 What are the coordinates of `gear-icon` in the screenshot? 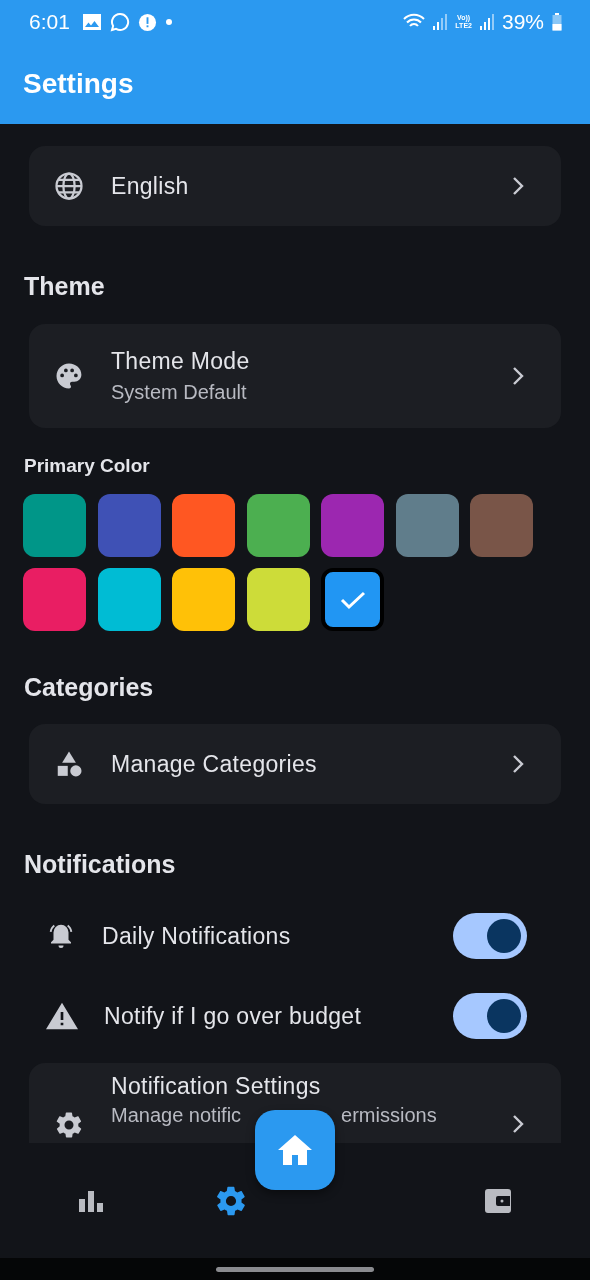 It's located at (69, 1125).